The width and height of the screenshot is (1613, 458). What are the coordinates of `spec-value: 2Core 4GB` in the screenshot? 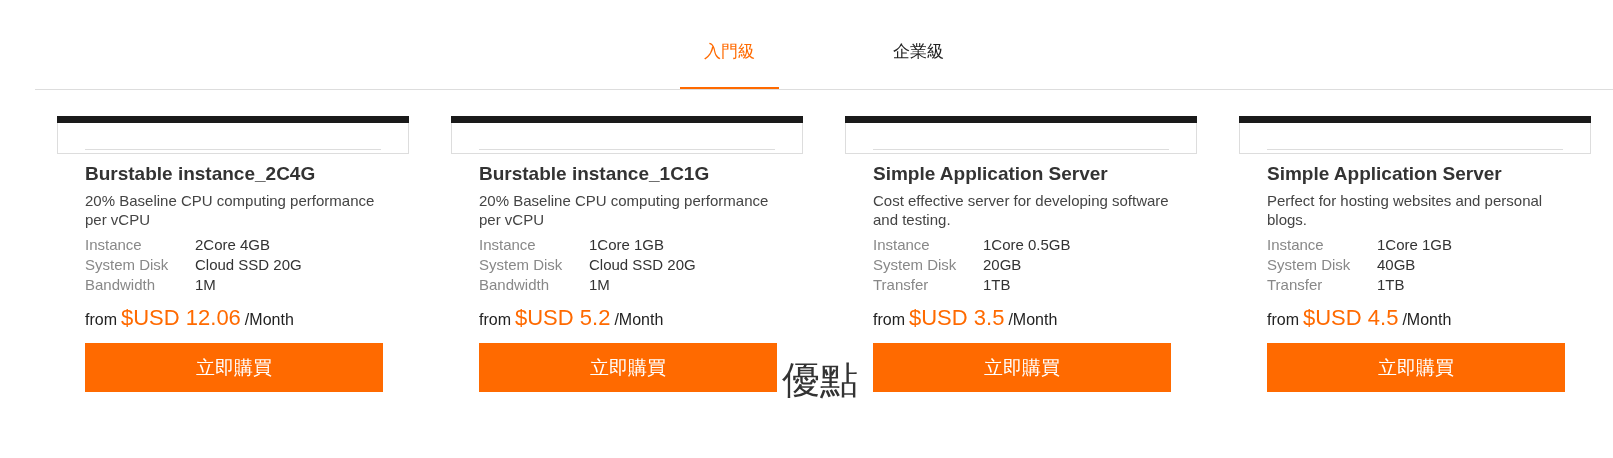 It's located at (233, 245).